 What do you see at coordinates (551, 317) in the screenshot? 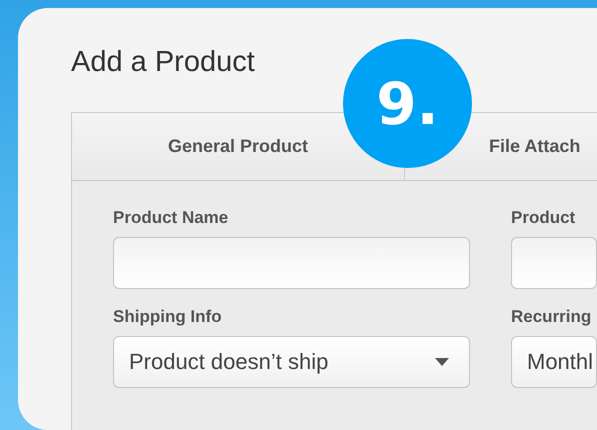
I see `field-label: Recurring` at bounding box center [551, 317].